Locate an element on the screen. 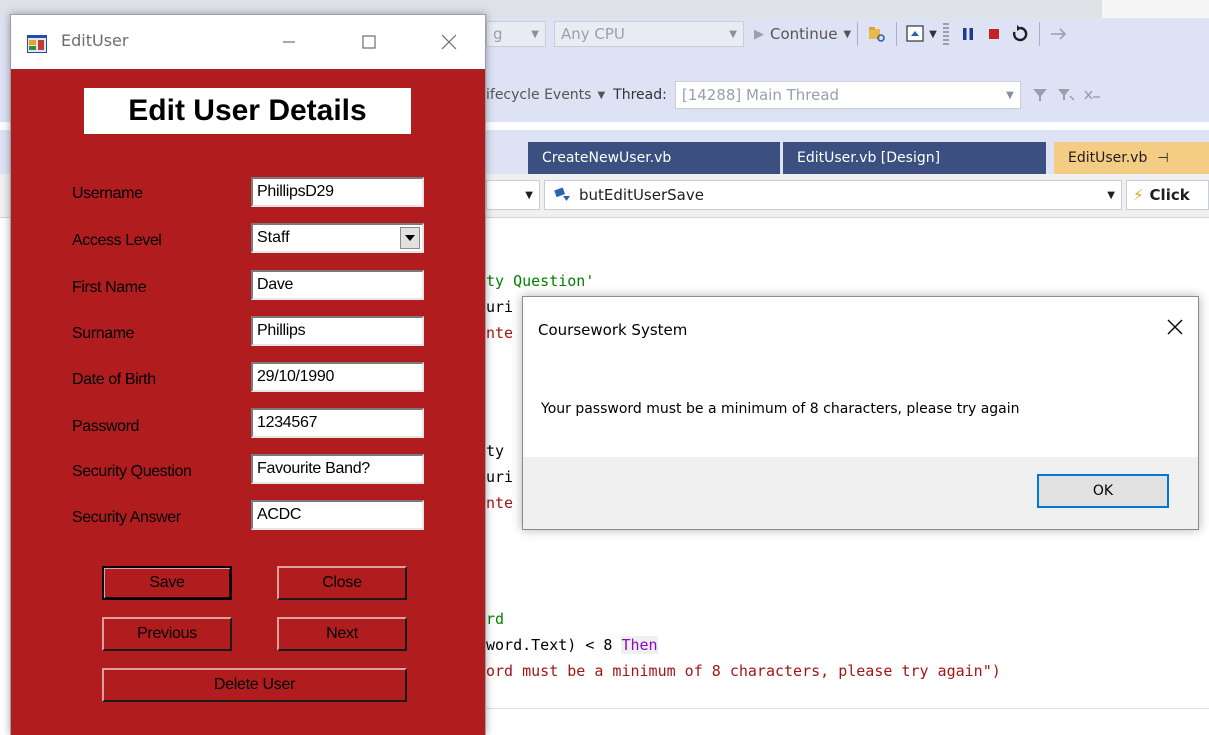  ok-button: OK is located at coordinates (1103, 491).